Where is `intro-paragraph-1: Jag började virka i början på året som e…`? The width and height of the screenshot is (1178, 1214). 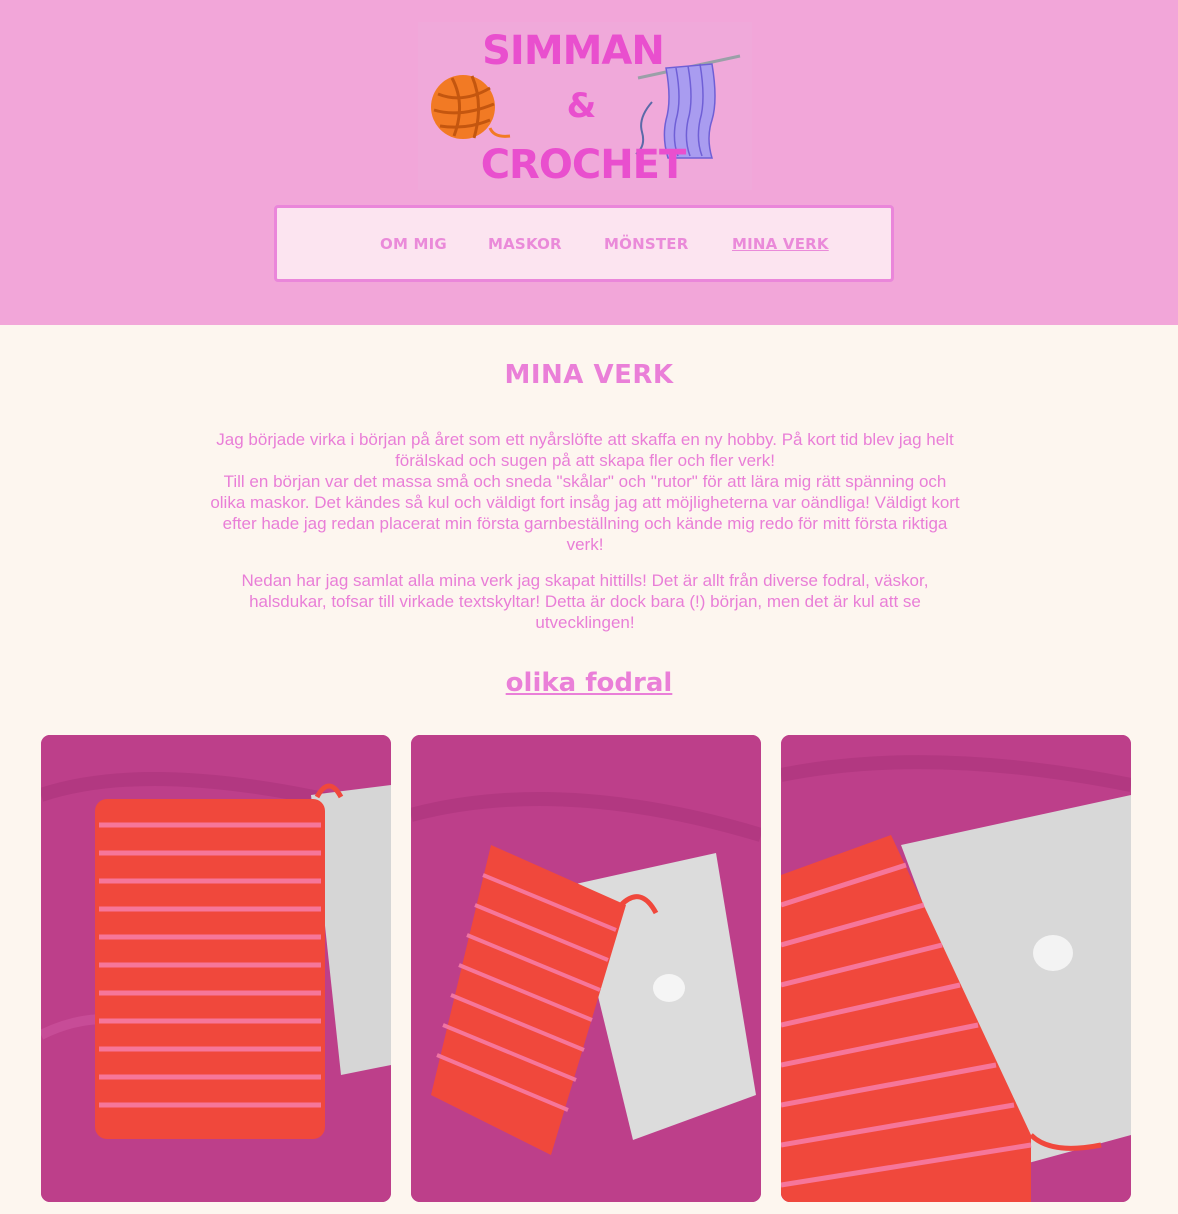 intro-paragraph-1: Jag började virka i början på året som e… is located at coordinates (585, 492).